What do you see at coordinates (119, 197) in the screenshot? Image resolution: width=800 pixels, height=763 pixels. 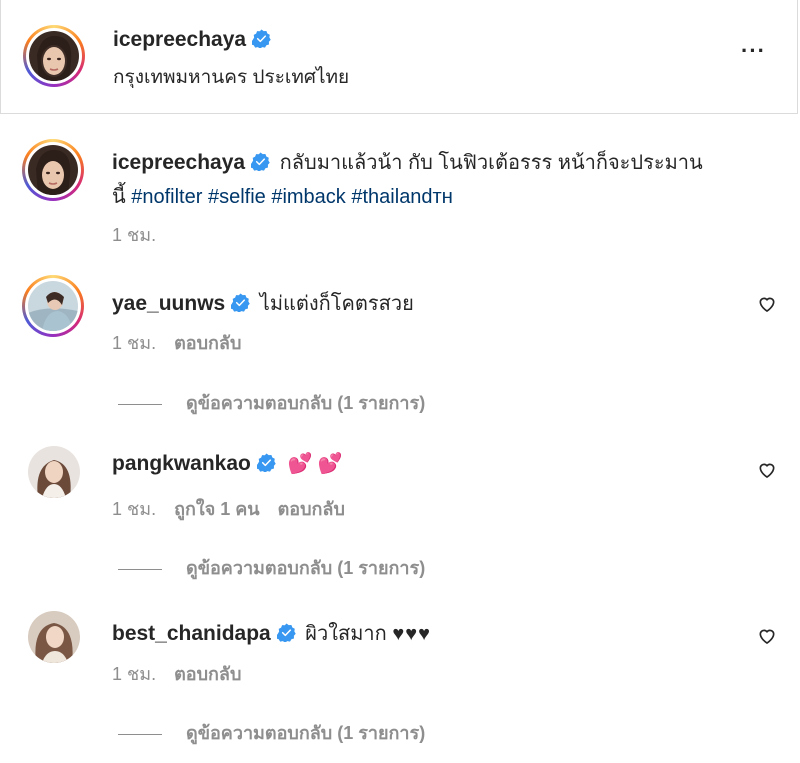 I see `caption-text-cont: นี้` at bounding box center [119, 197].